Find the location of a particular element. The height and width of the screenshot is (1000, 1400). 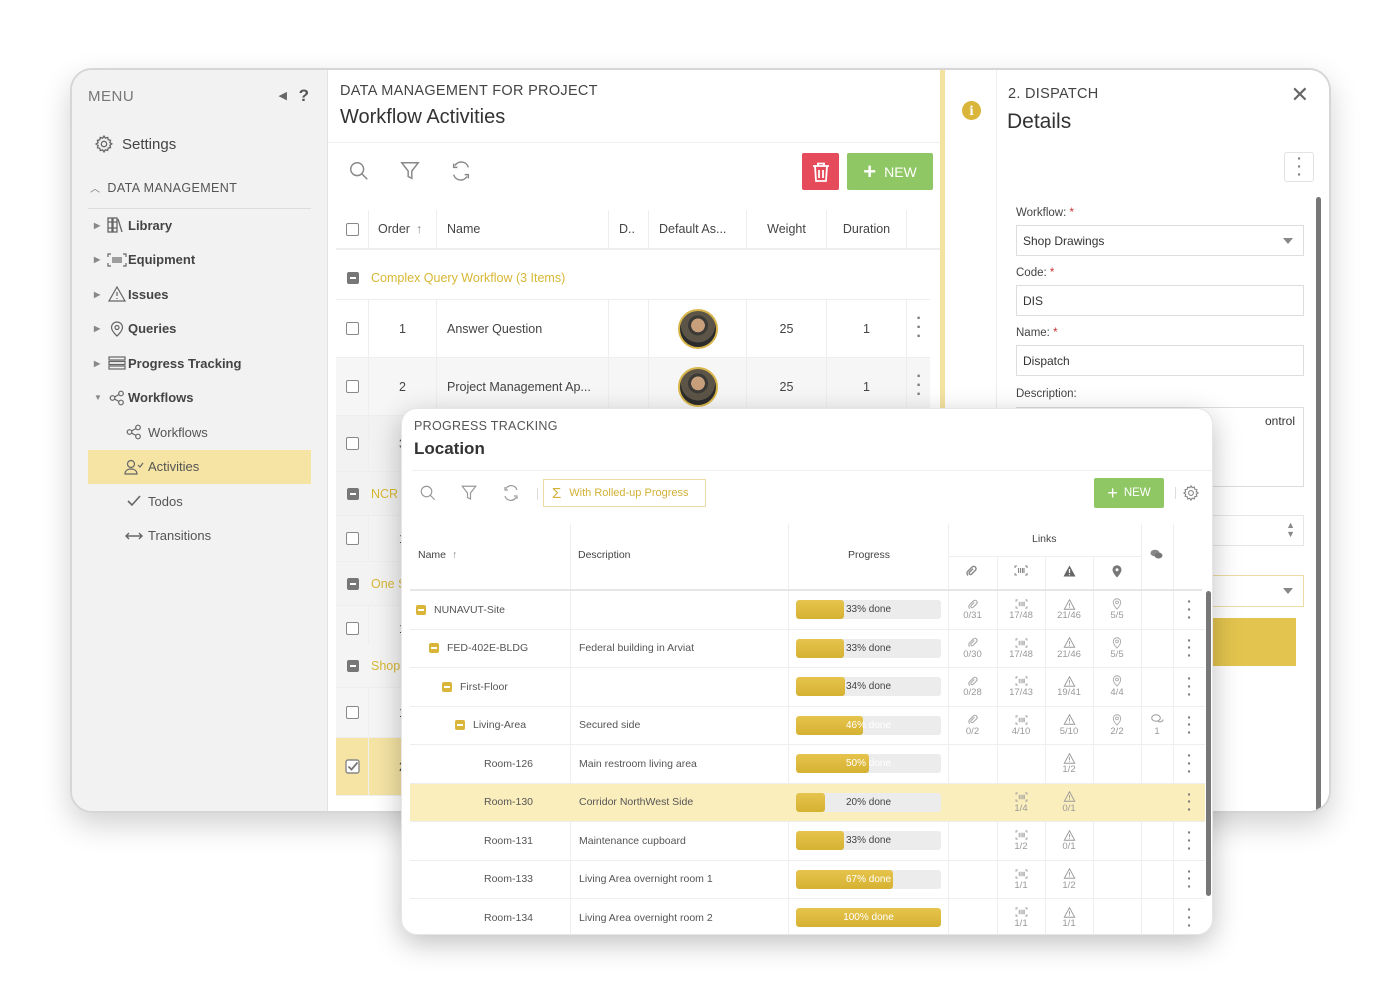

select-all-checkbox is located at coordinates (352, 229).